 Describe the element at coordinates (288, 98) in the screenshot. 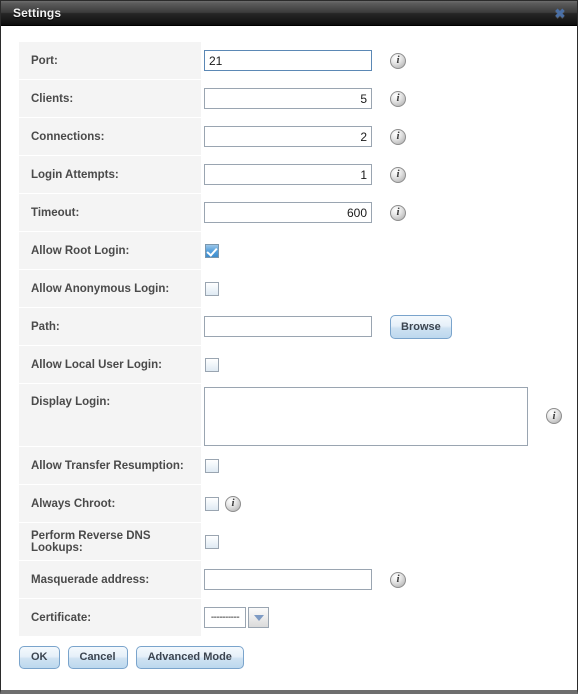

I see `clients-input` at that location.